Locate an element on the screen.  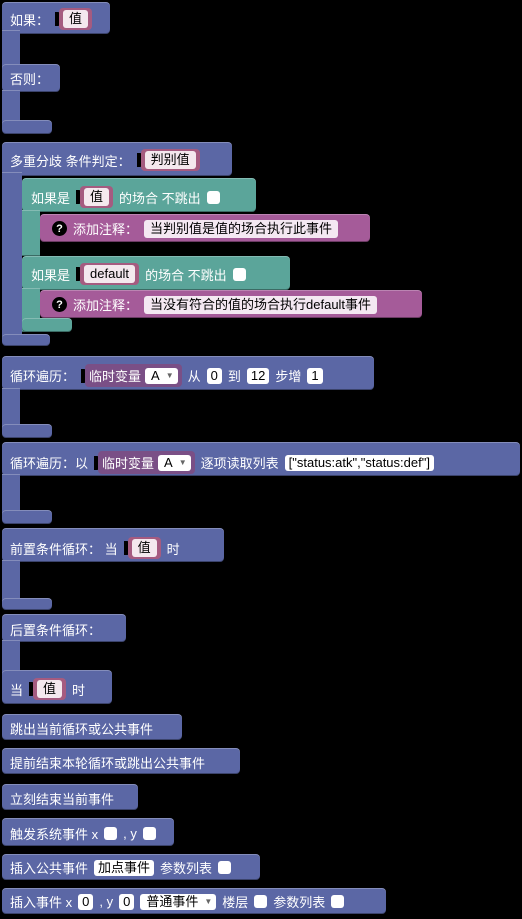
for-variable: 临时变量 A ▼ is located at coordinates (133, 375).